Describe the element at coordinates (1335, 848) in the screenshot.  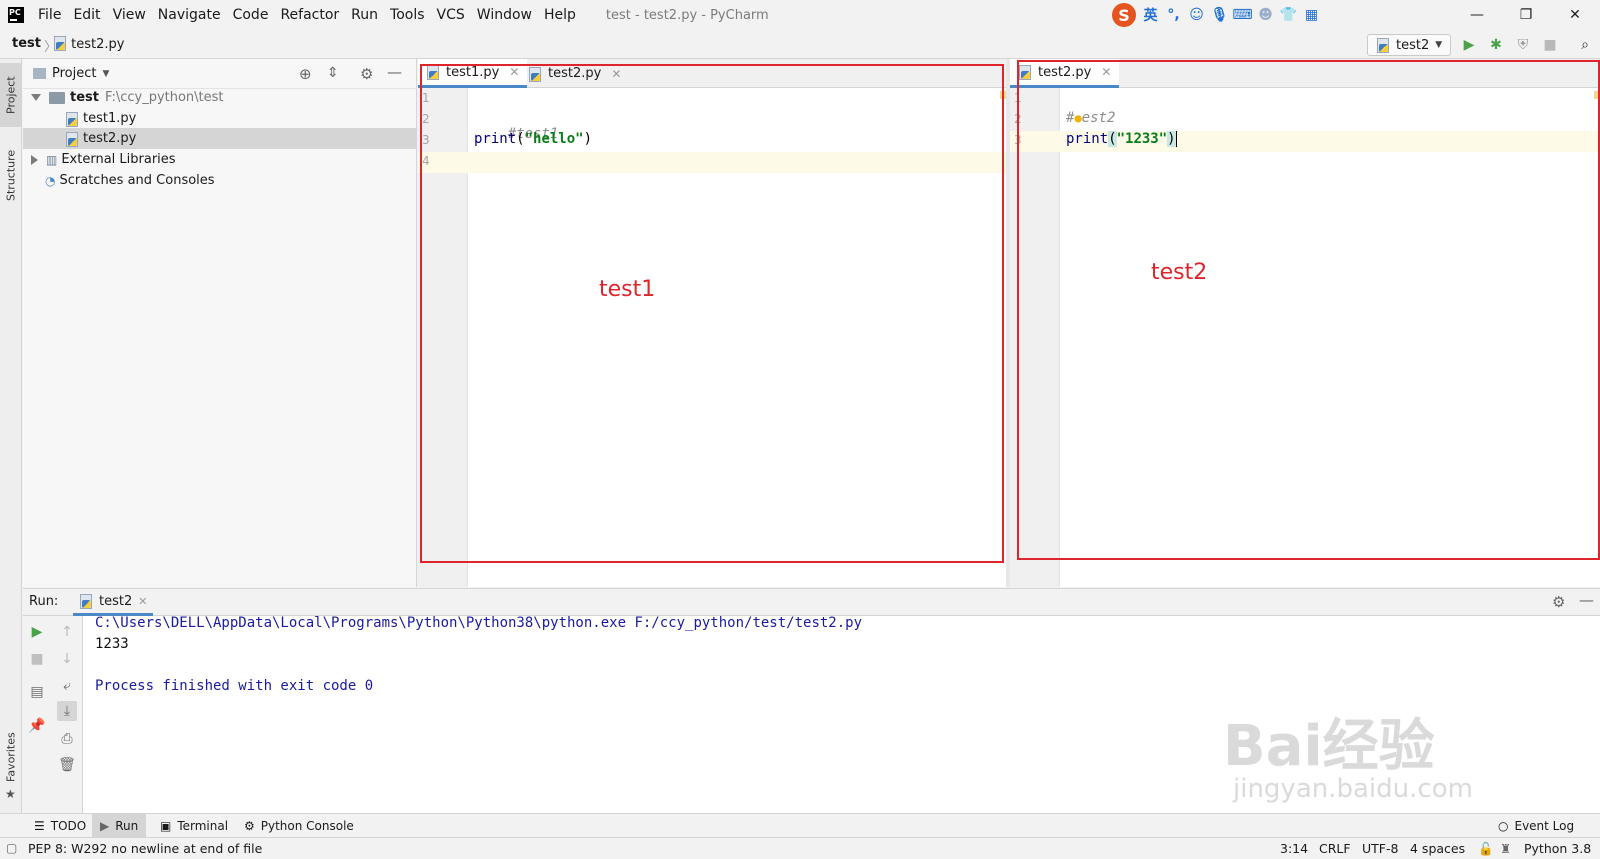
I see `status-line-separator: CRLF` at that location.